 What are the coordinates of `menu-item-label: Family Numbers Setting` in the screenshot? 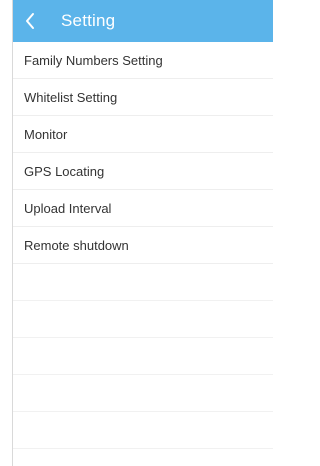 It's located at (93, 60).